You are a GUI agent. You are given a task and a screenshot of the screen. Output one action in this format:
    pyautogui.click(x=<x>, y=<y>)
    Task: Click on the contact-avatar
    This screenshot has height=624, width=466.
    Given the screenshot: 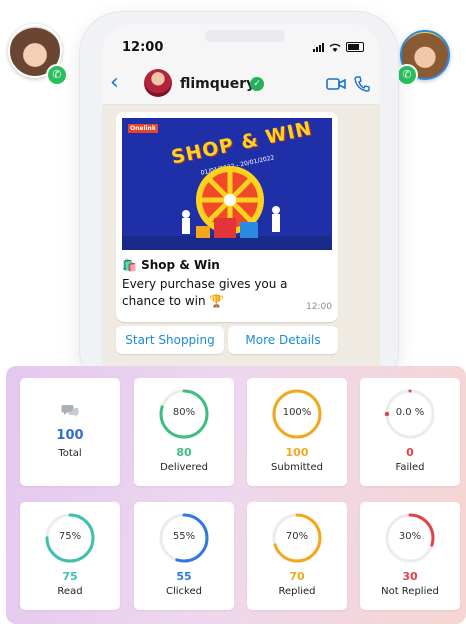 What is the action you would take?
    pyautogui.click(x=158, y=83)
    